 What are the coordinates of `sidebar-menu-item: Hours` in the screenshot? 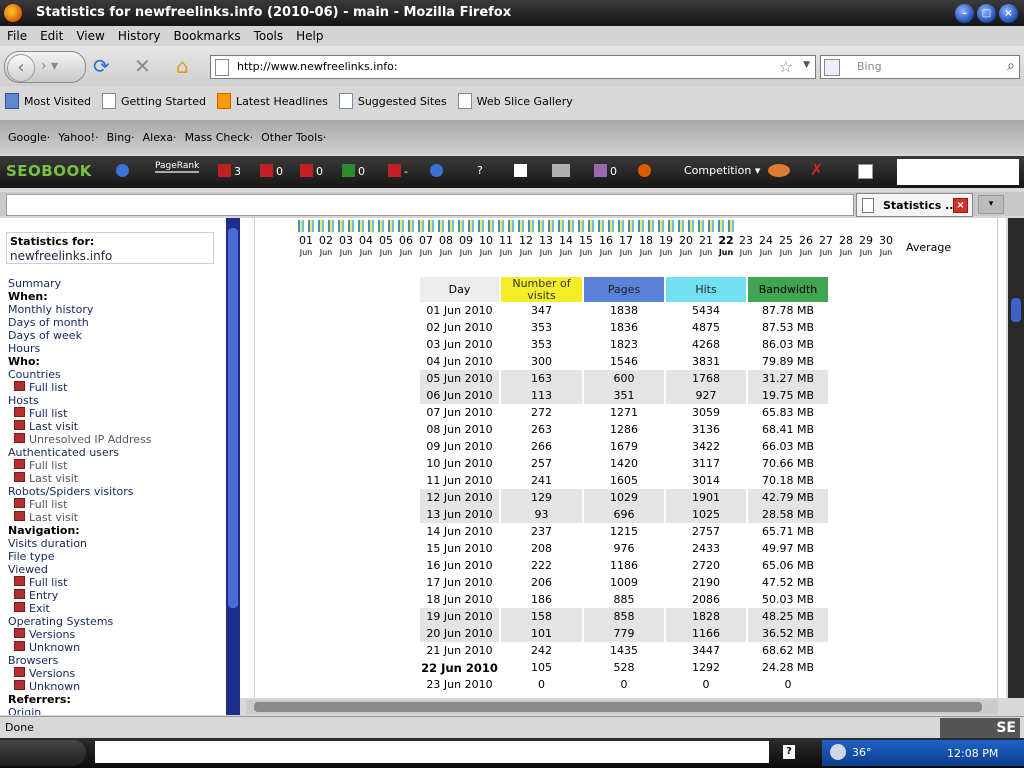 It's located at (80, 348).